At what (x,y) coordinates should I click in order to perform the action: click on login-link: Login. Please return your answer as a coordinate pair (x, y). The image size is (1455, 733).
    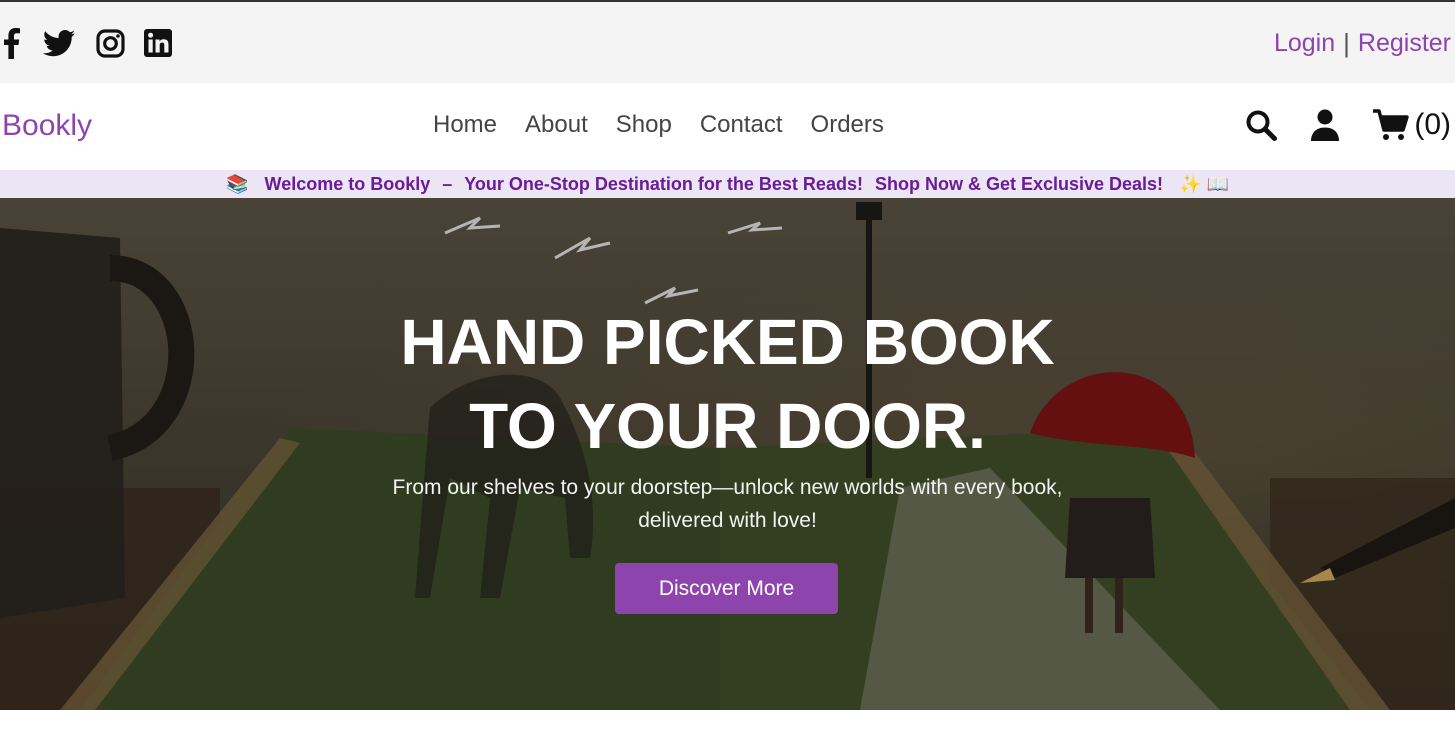
    Looking at the image, I should click on (1304, 43).